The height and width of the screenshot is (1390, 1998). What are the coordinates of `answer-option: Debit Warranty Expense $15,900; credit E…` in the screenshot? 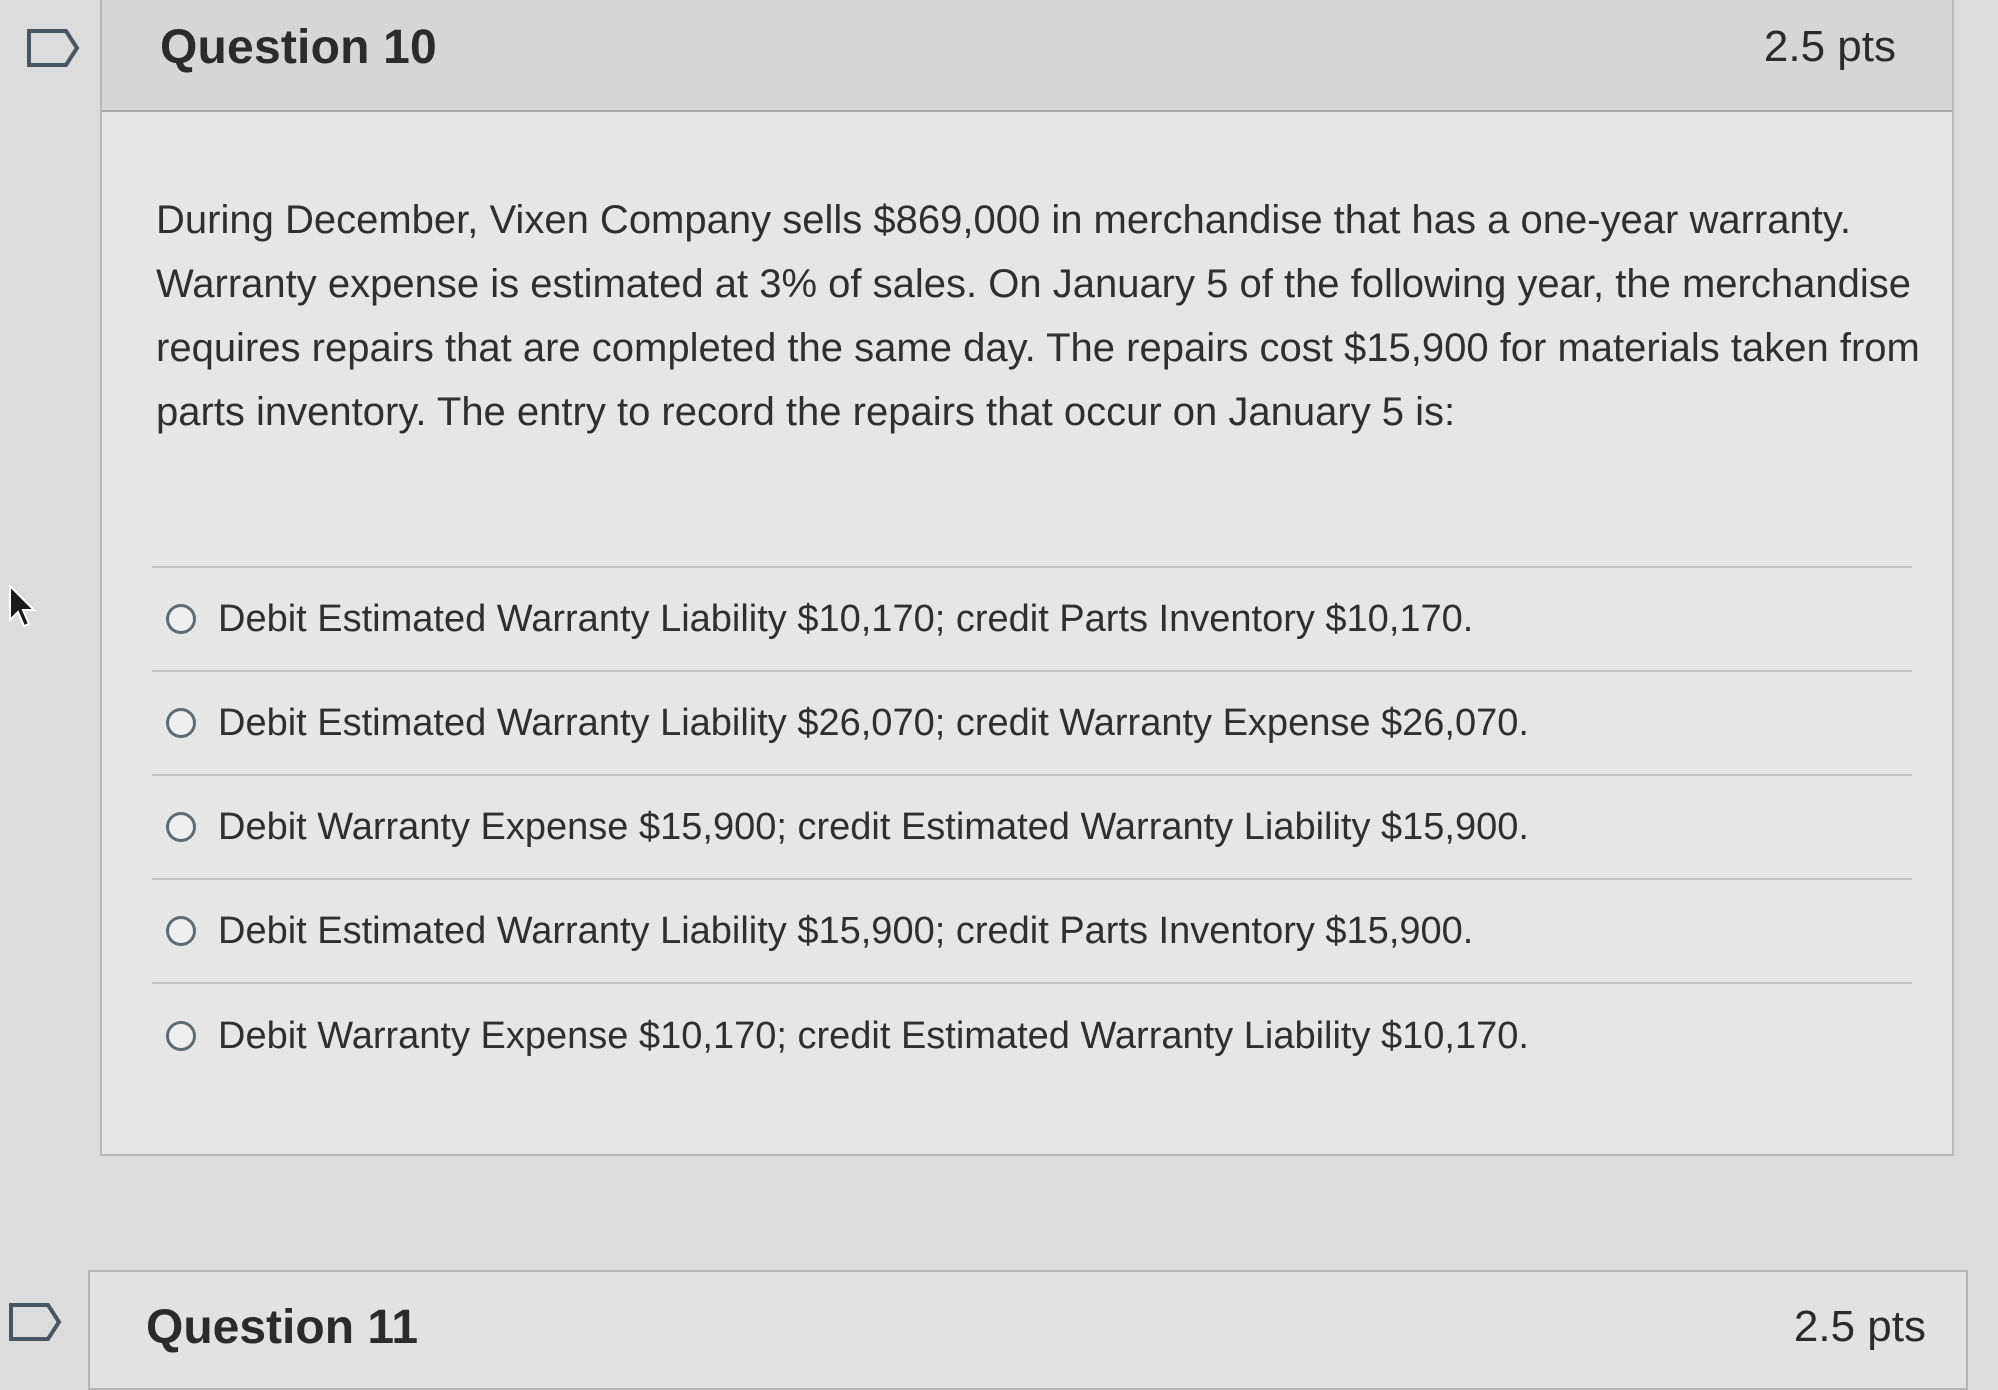 It's located at (1032, 828).